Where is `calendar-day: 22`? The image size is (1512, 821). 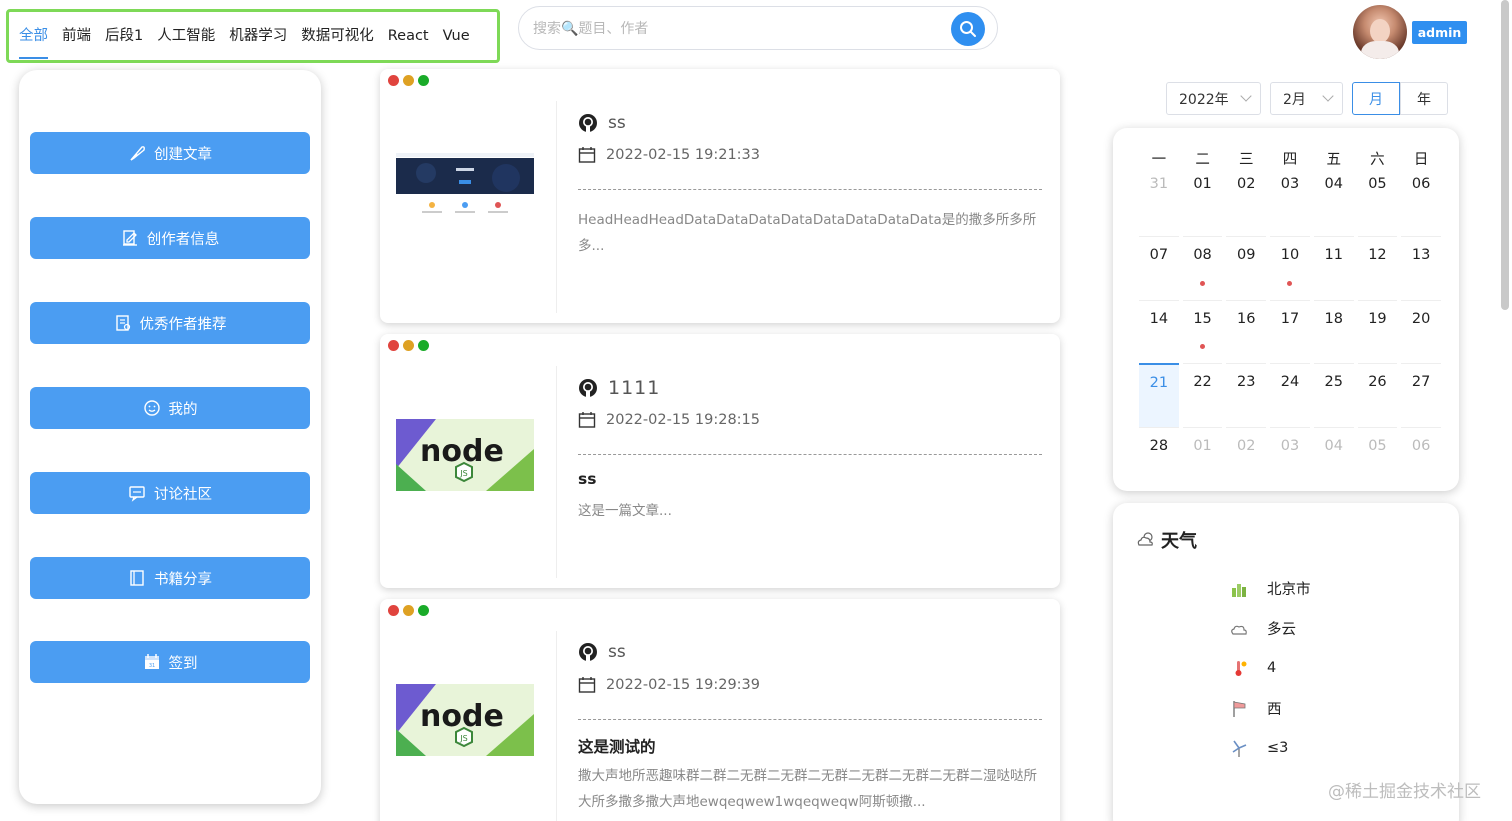
calendar-day: 22 is located at coordinates (1202, 395).